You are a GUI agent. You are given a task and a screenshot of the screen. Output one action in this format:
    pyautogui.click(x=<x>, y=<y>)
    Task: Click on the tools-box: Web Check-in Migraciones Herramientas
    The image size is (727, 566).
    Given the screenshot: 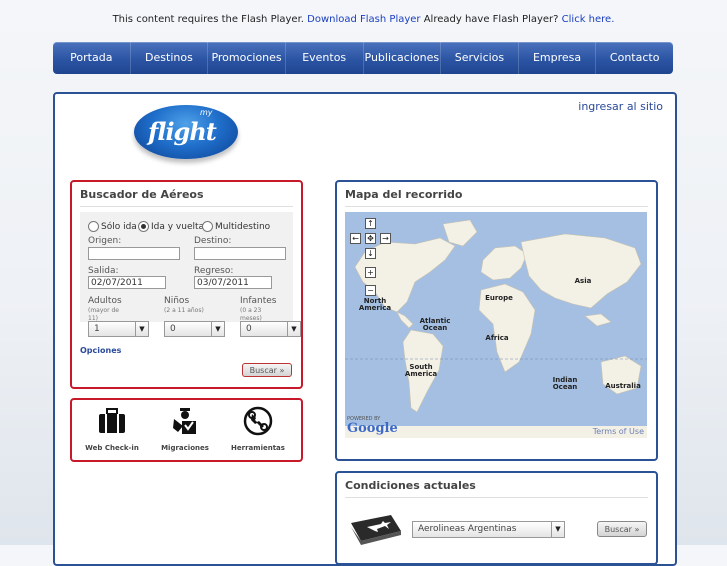 What is the action you would take?
    pyautogui.click(x=186, y=430)
    